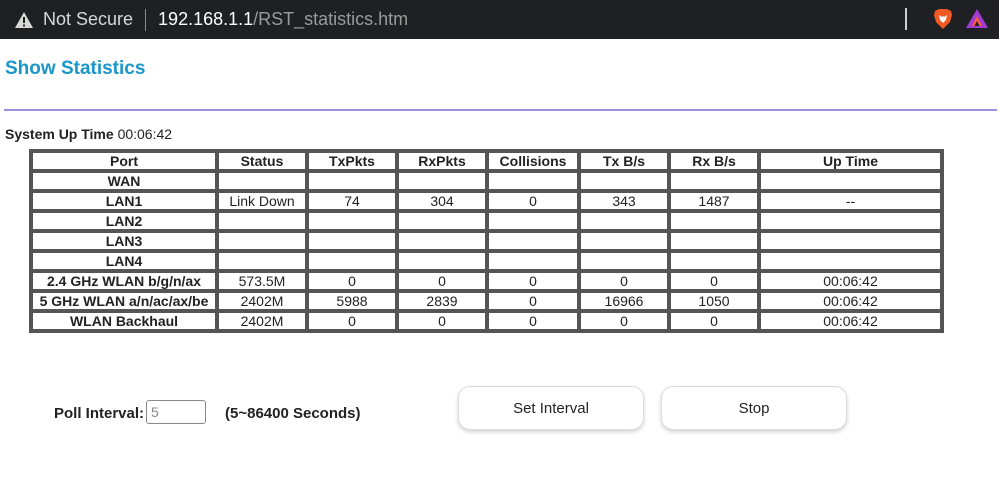 This screenshot has height=501, width=999. What do you see at coordinates (99, 413) in the screenshot?
I see `poll-interval-label: Poll Interval:` at bounding box center [99, 413].